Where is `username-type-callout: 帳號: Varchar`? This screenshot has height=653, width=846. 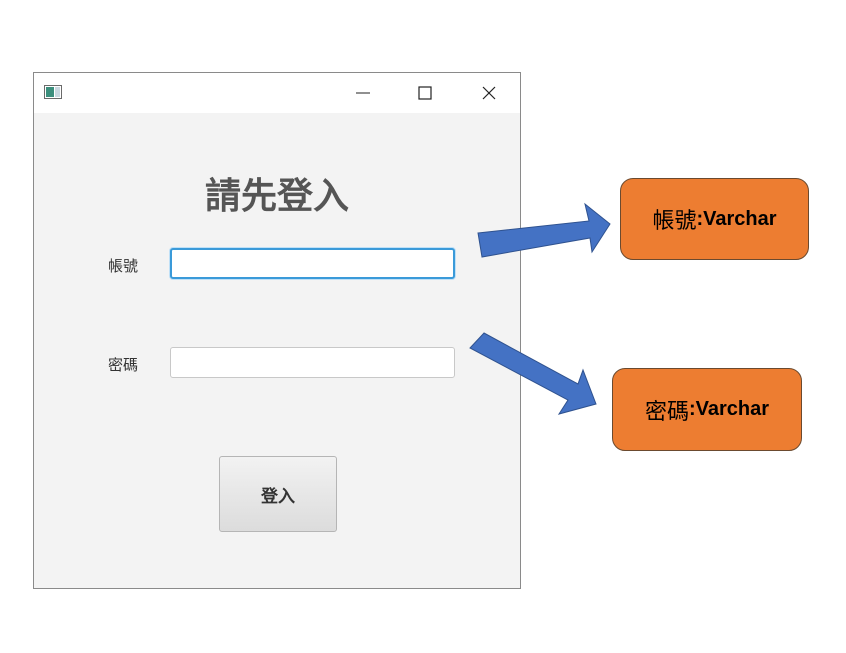 username-type-callout: 帳號: Varchar is located at coordinates (714, 219).